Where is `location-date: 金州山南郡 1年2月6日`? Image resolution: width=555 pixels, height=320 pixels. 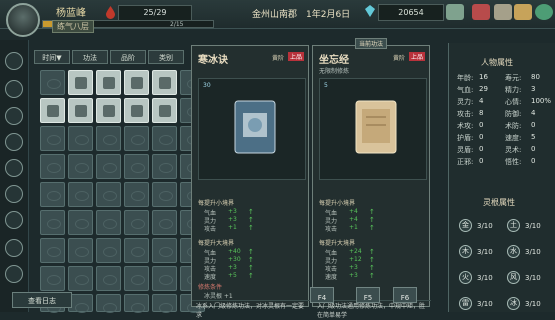 location-date: 金州山南郡 1年2月6日 is located at coordinates (301, 15).